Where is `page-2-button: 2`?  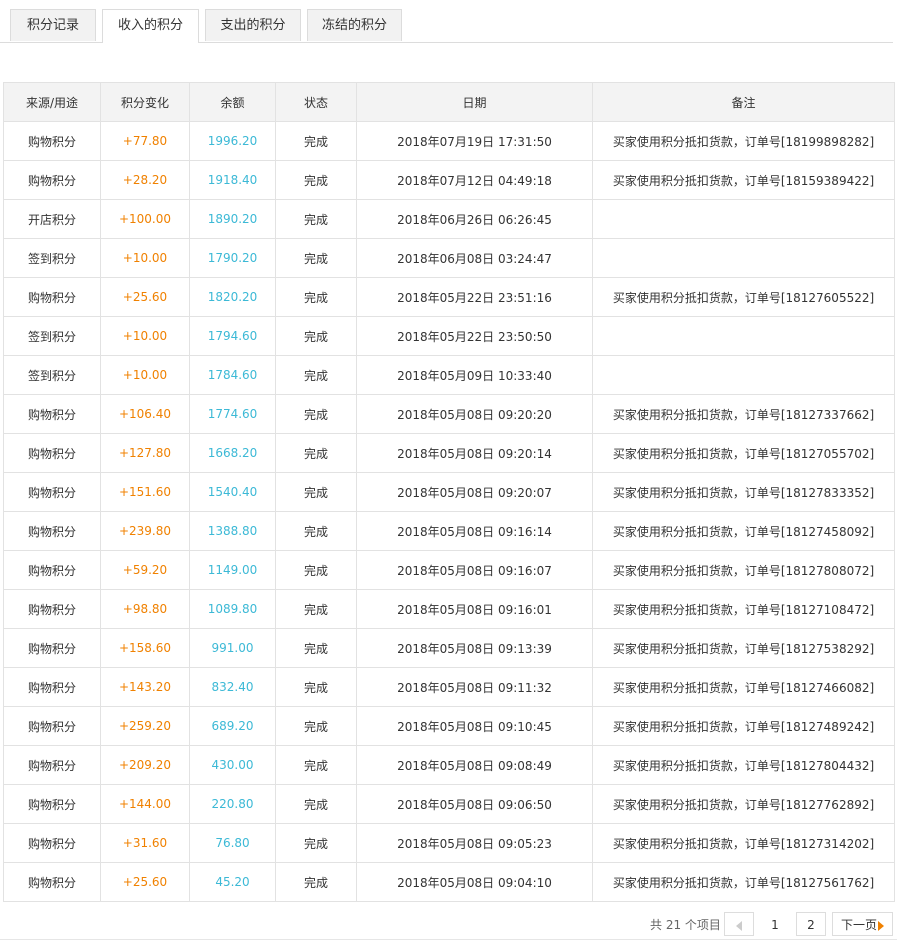
page-2-button: 2 is located at coordinates (811, 924).